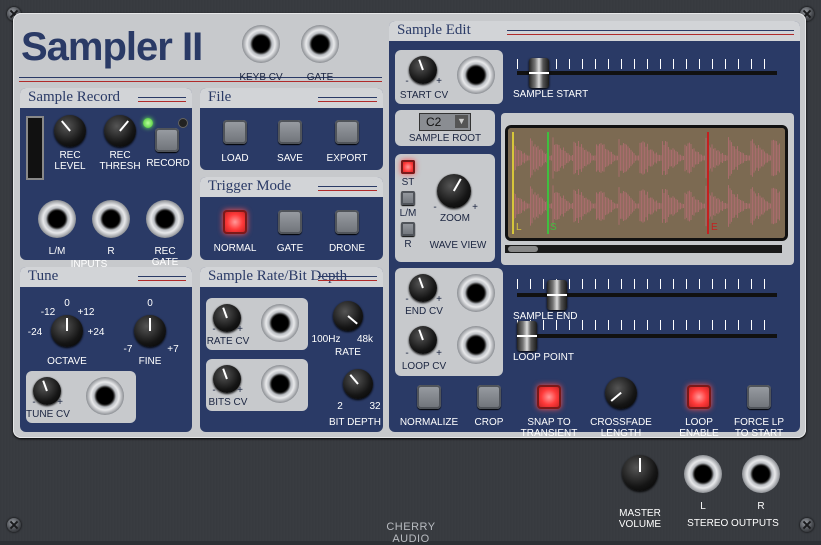 The image size is (821, 545). What do you see at coordinates (549, 397) in the screenshot?
I see `snap-to-transient-button` at bounding box center [549, 397].